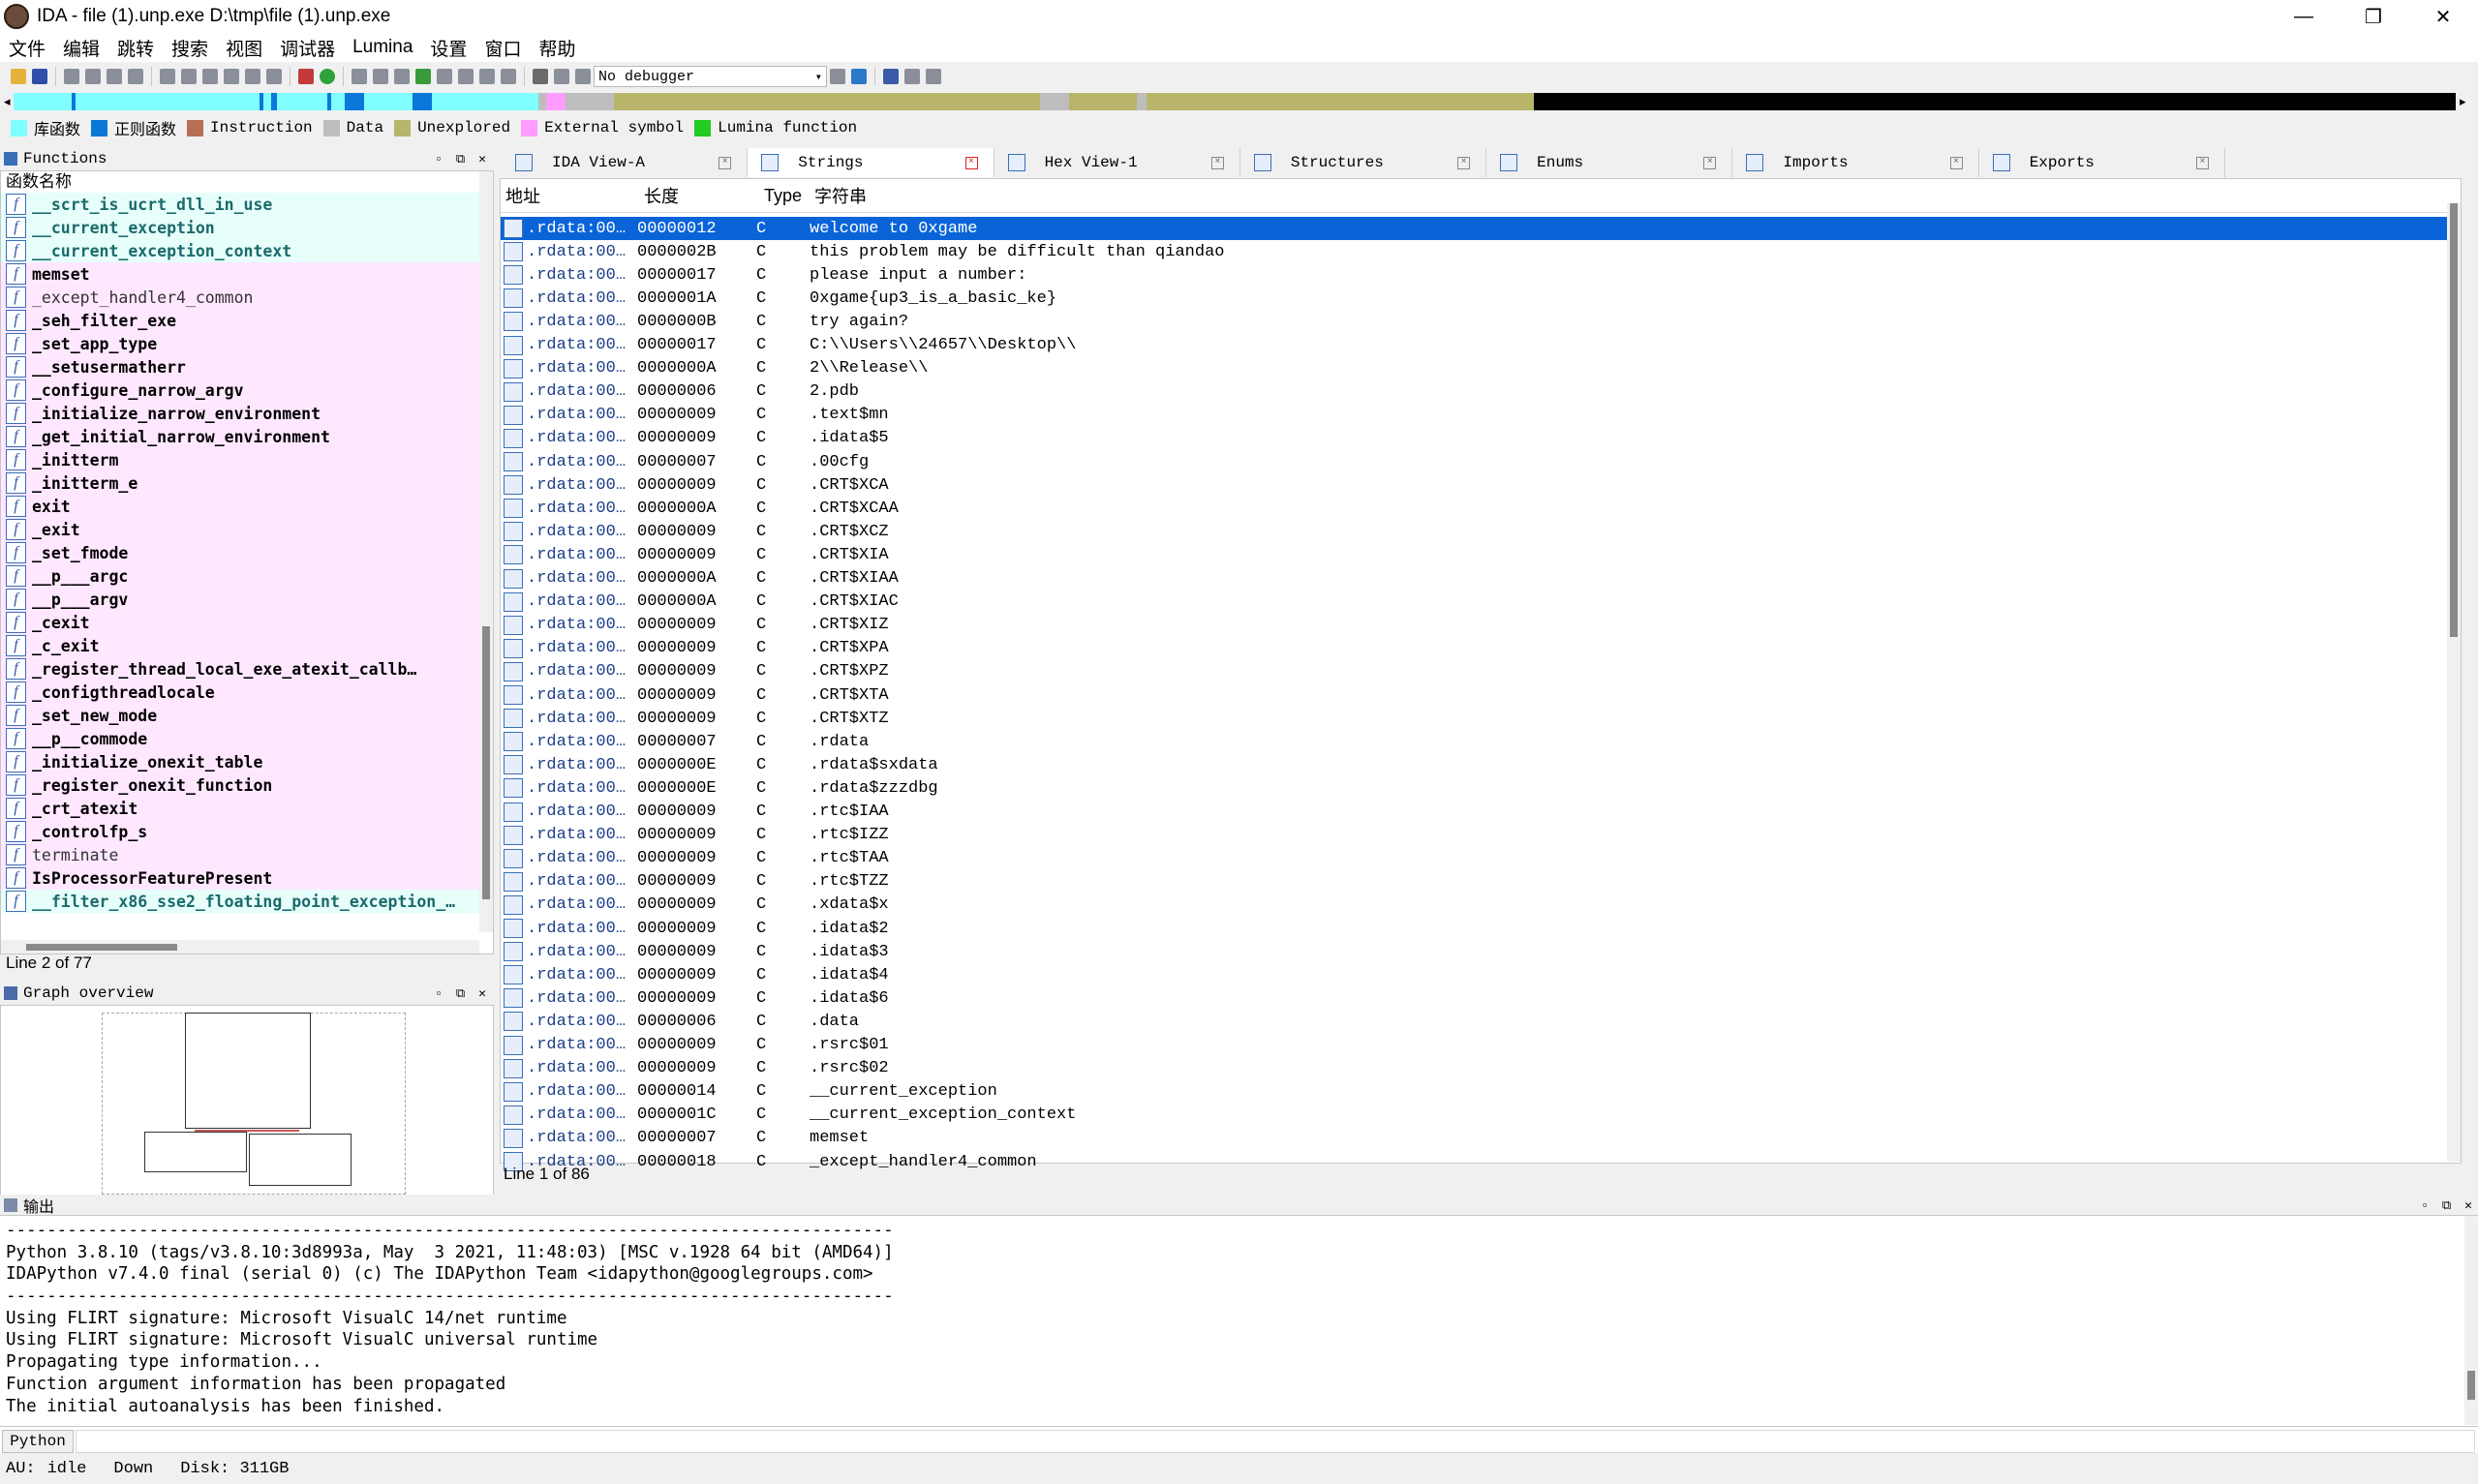 This screenshot has height=1484, width=2478. Describe the element at coordinates (1477, 928) in the screenshot. I see `string-row: .rdata:00… 00000009 C .idata$2` at that location.